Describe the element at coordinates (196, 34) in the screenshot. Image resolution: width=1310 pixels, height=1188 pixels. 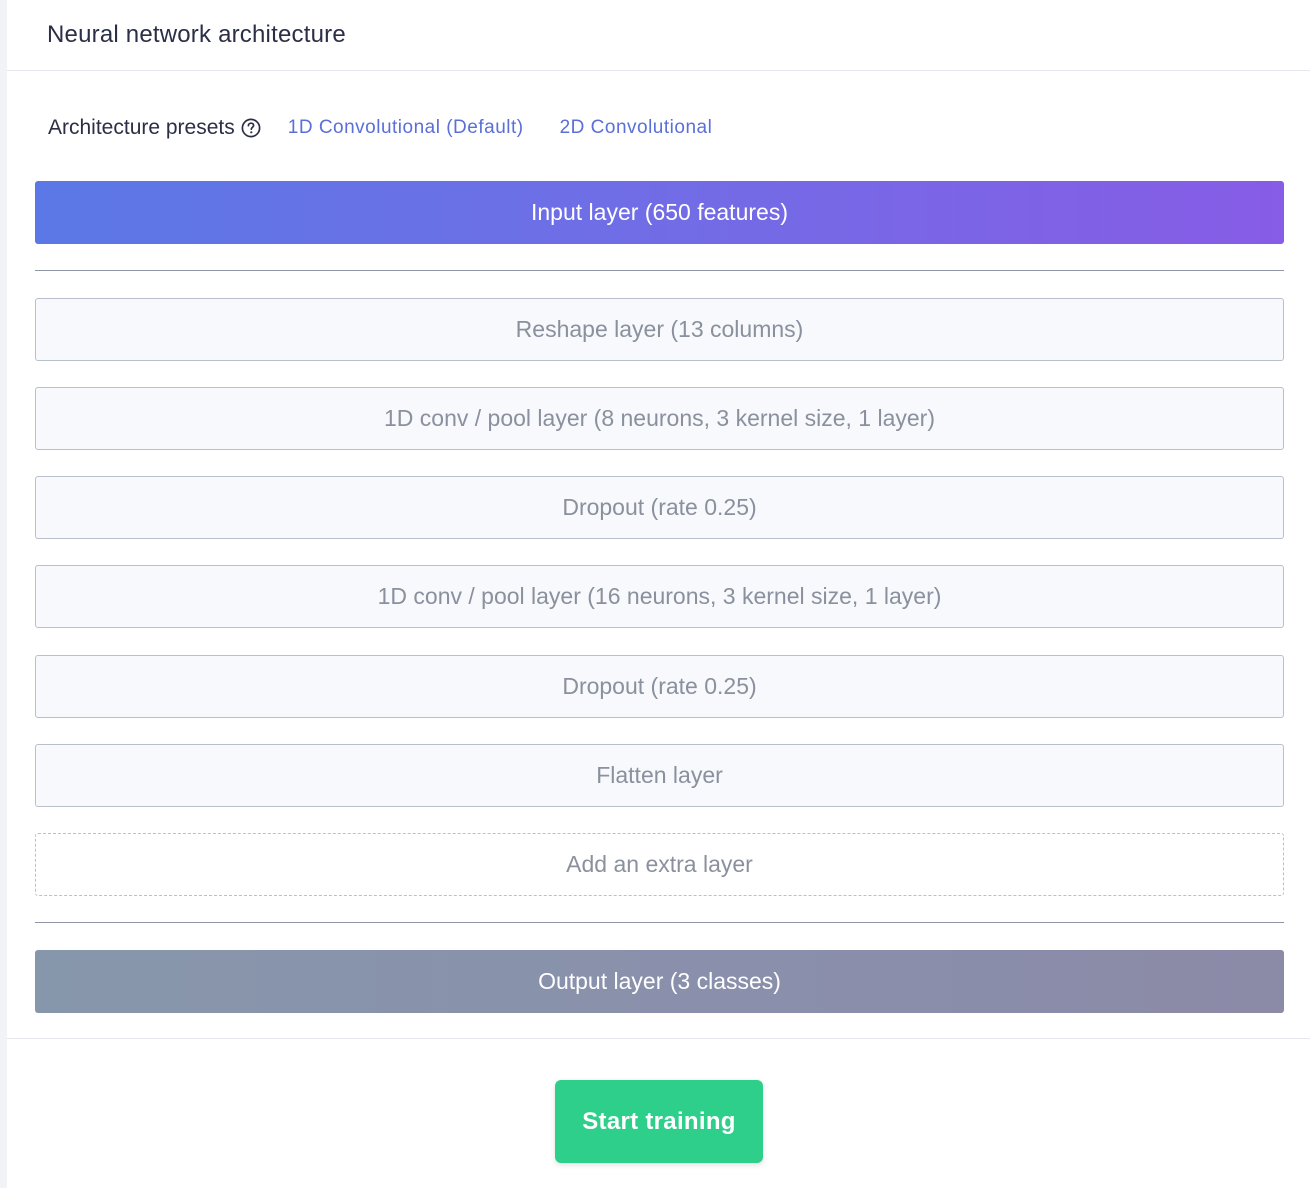
I see `page-title: Neural network architecture` at that location.